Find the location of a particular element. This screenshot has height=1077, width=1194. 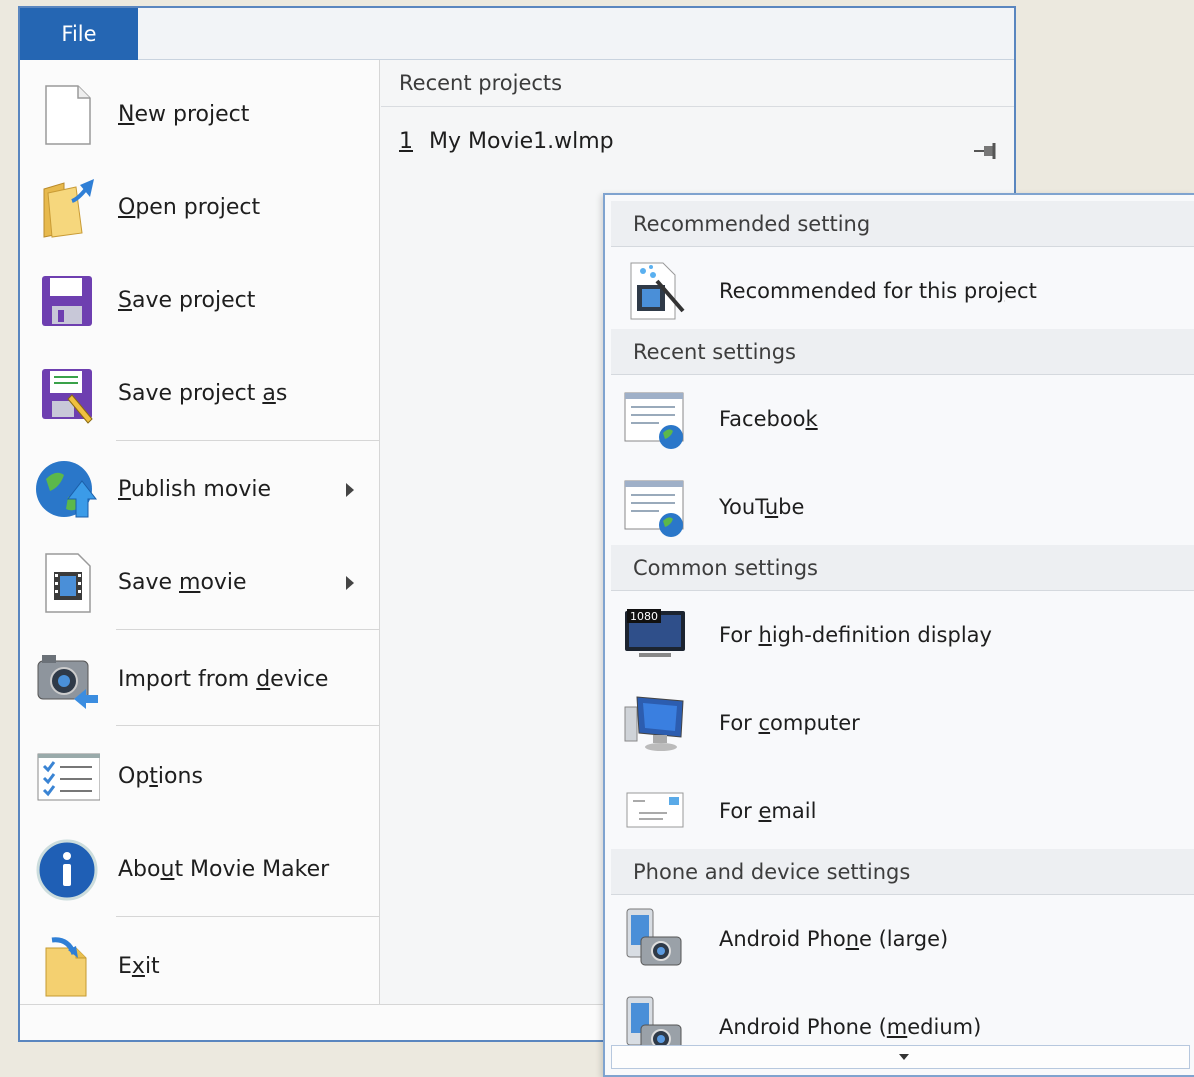

computer-item: For computer is located at coordinates (902, 723).